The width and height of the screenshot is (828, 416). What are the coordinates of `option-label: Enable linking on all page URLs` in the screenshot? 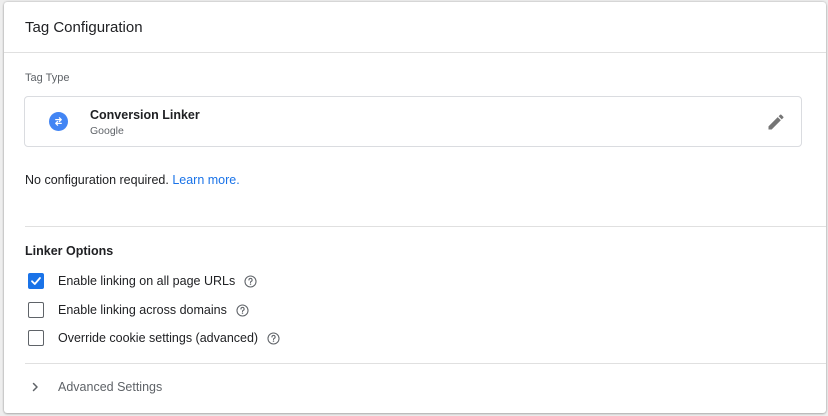 It's located at (147, 281).